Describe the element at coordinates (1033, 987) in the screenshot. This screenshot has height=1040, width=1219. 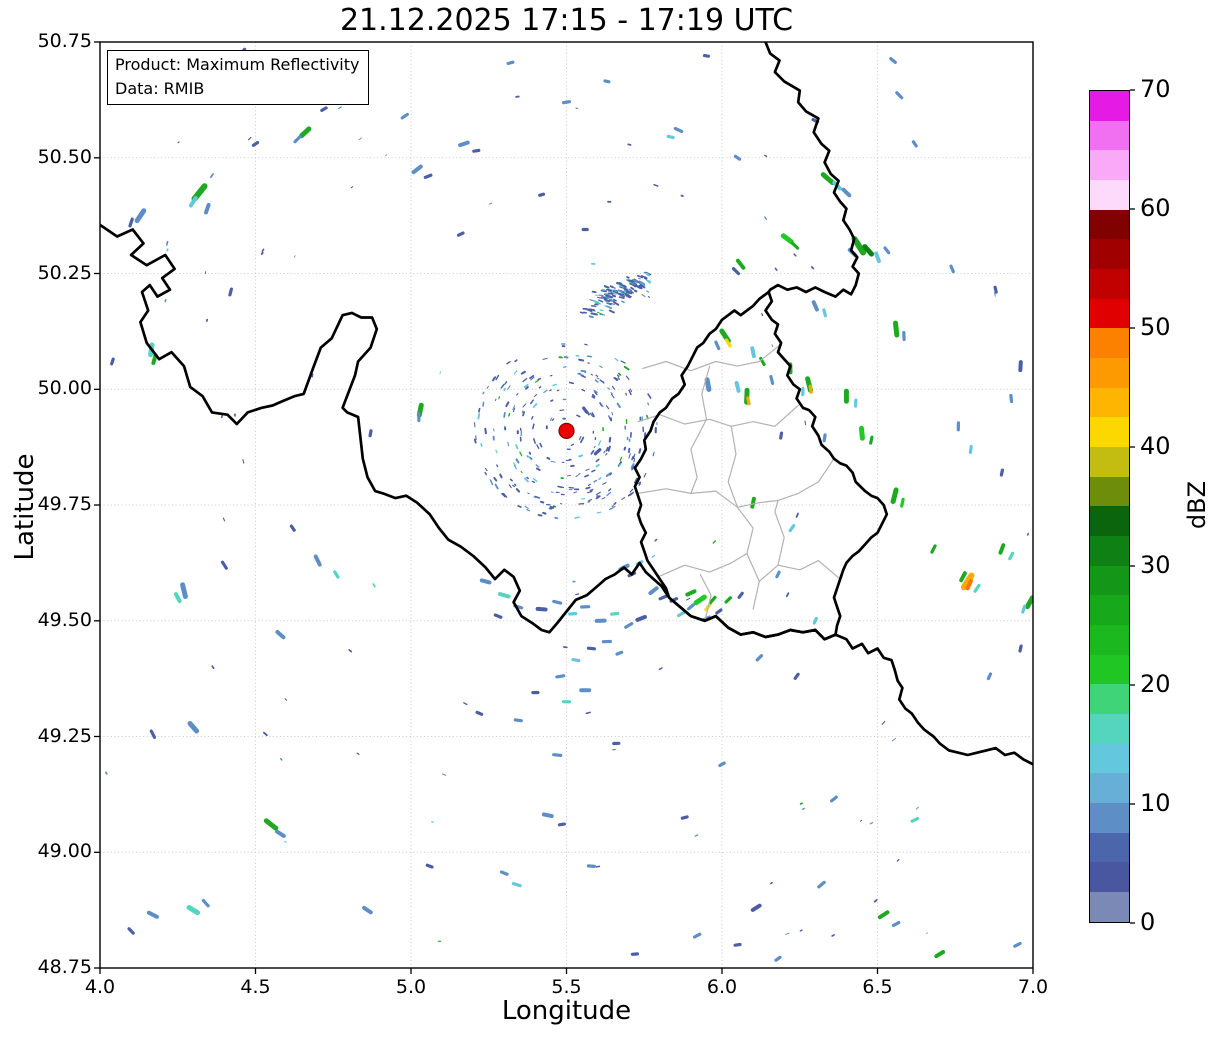
I see `x-tick-label: 7.0` at that location.